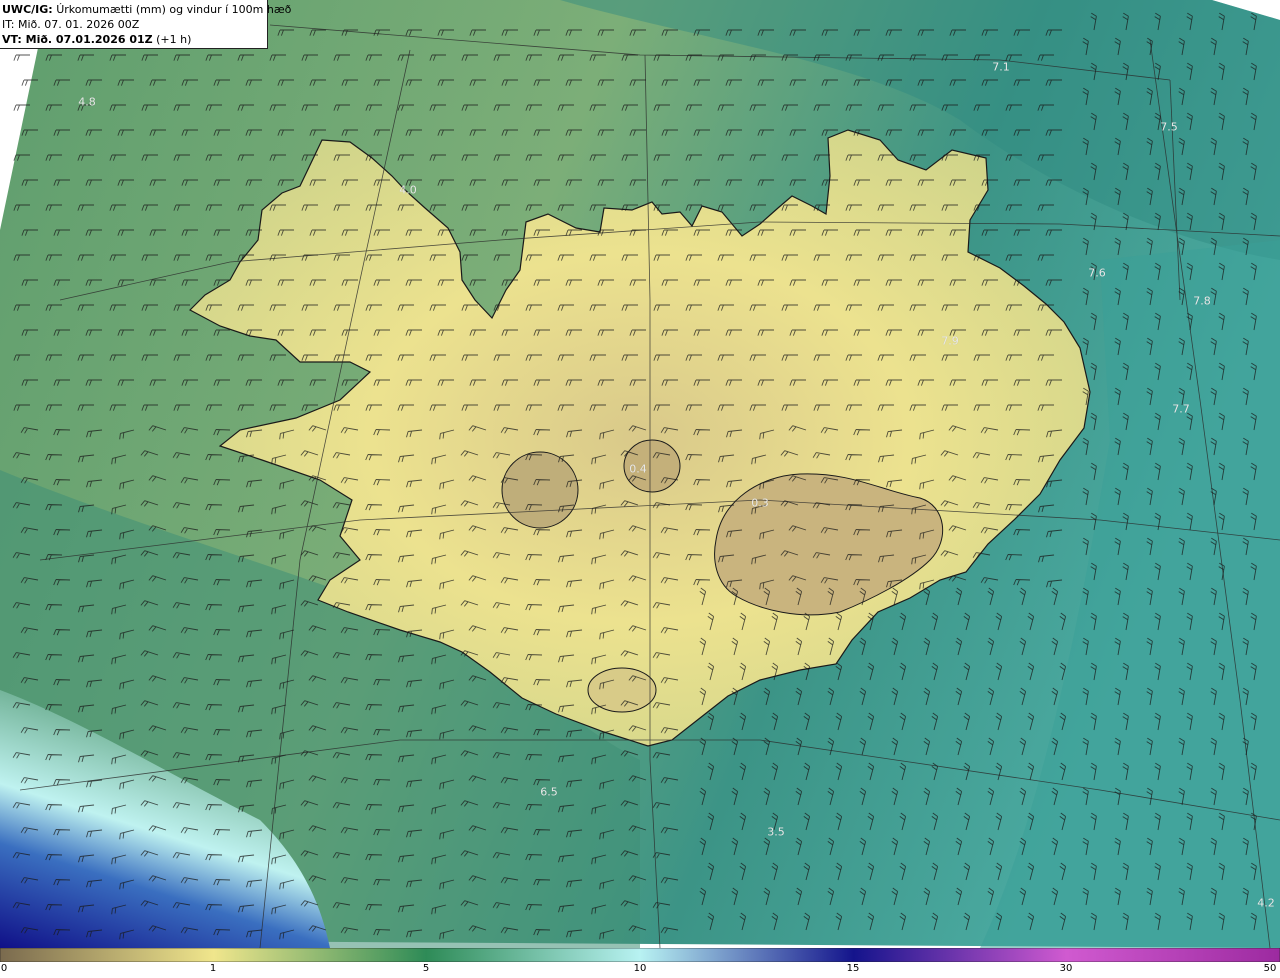 The width and height of the screenshot is (1280, 978). Describe the element at coordinates (77, 39) in the screenshot. I see `valid-time: VT: Mið. 07.01.2026 01Z` at that location.